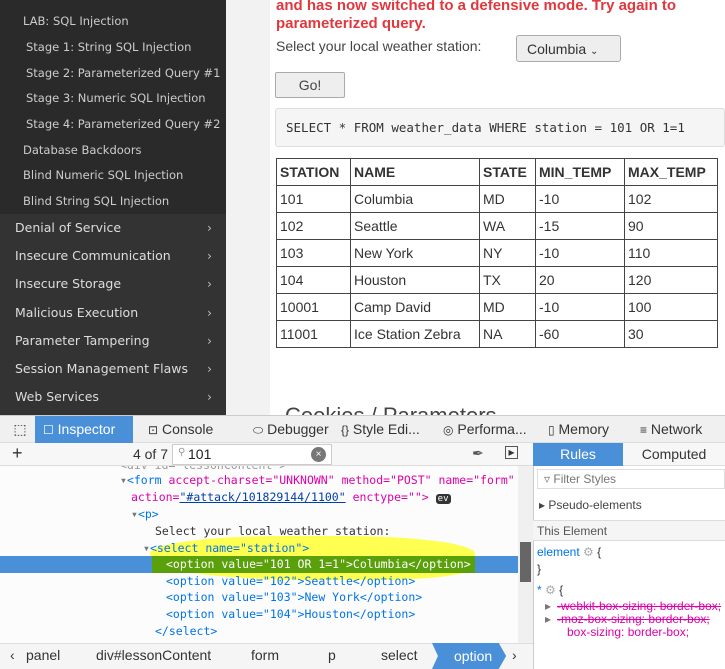 The height and width of the screenshot is (669, 725). Describe the element at coordinates (631, 479) in the screenshot. I see `filter-styles-input: ▿ Filter Styles` at that location.